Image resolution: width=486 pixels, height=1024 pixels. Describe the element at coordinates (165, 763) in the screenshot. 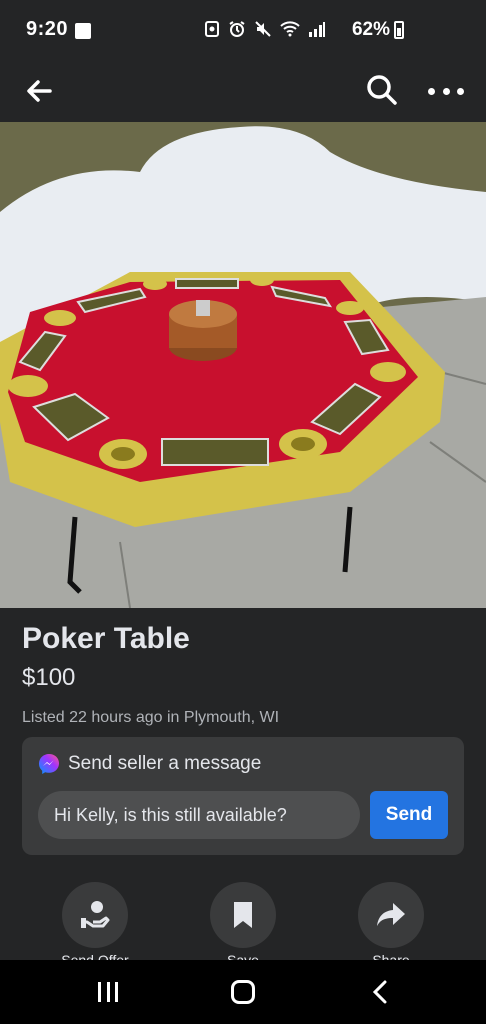

I see `message-heading: Send seller a message` at that location.